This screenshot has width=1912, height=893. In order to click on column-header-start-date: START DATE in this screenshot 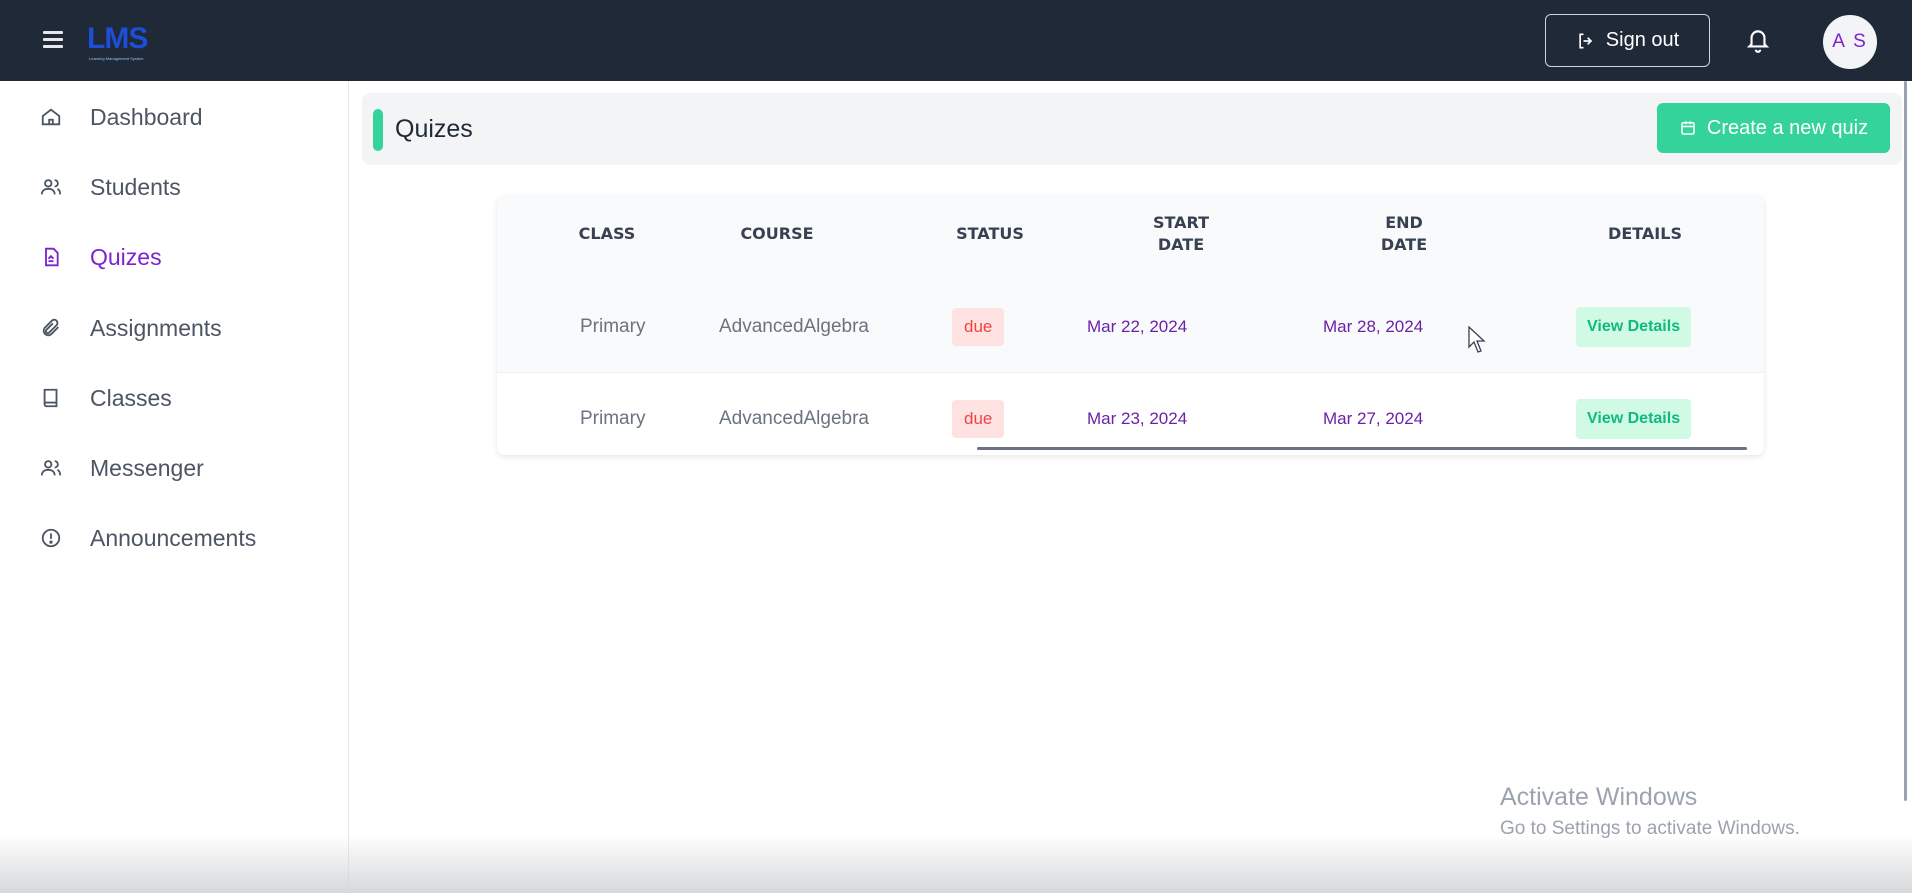, I will do `click(1181, 234)`.